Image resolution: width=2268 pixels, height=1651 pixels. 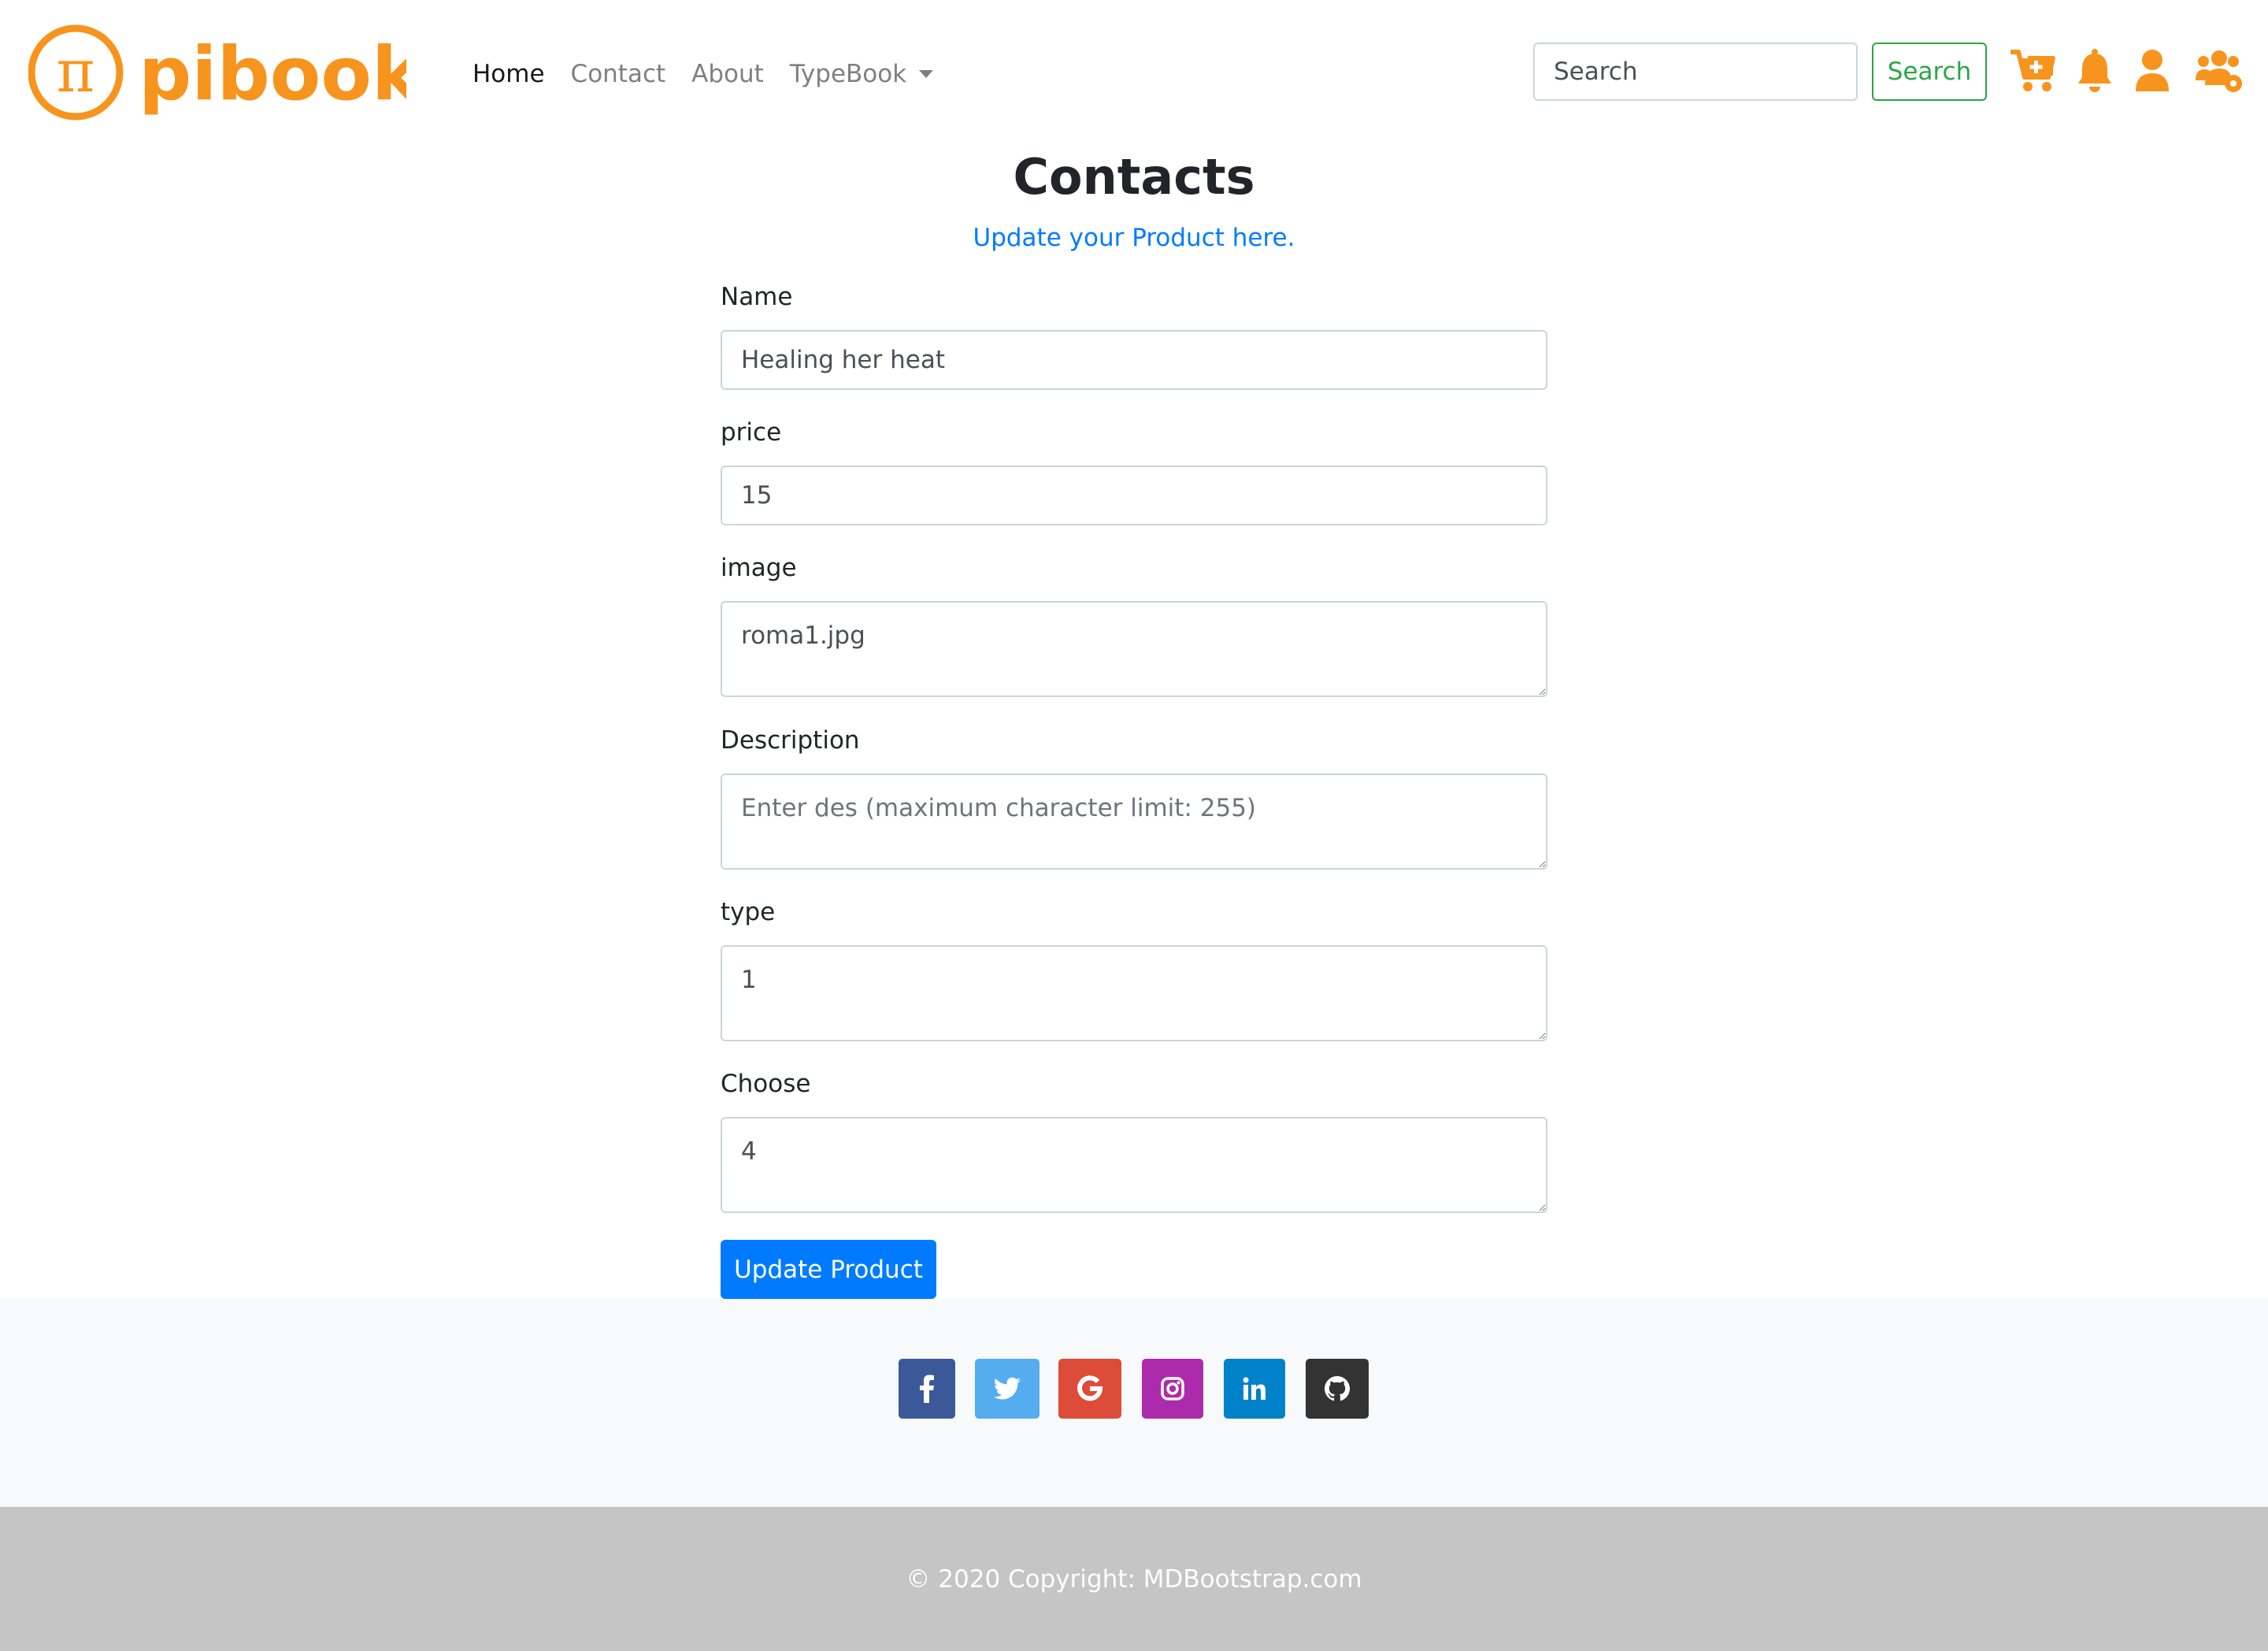 I want to click on choose-label: Choose, so click(x=766, y=1084).